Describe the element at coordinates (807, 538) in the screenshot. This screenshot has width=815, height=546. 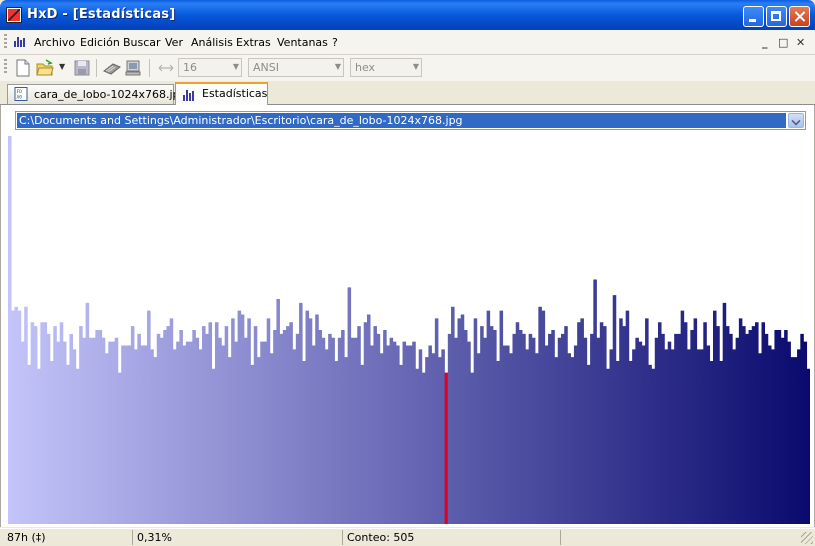
I see `resize-grip` at that location.